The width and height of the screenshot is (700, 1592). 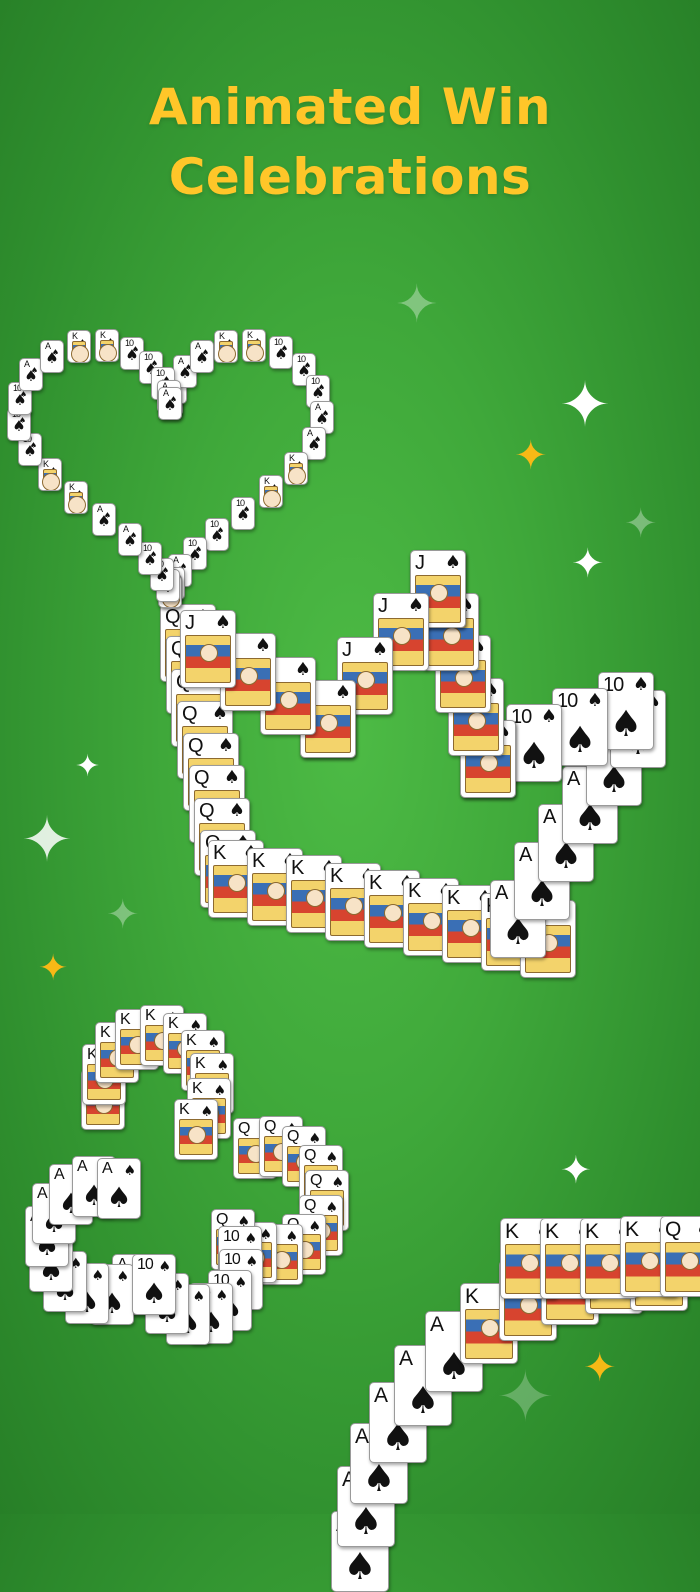 I want to click on playing-card: J♠, so click(x=208, y=649).